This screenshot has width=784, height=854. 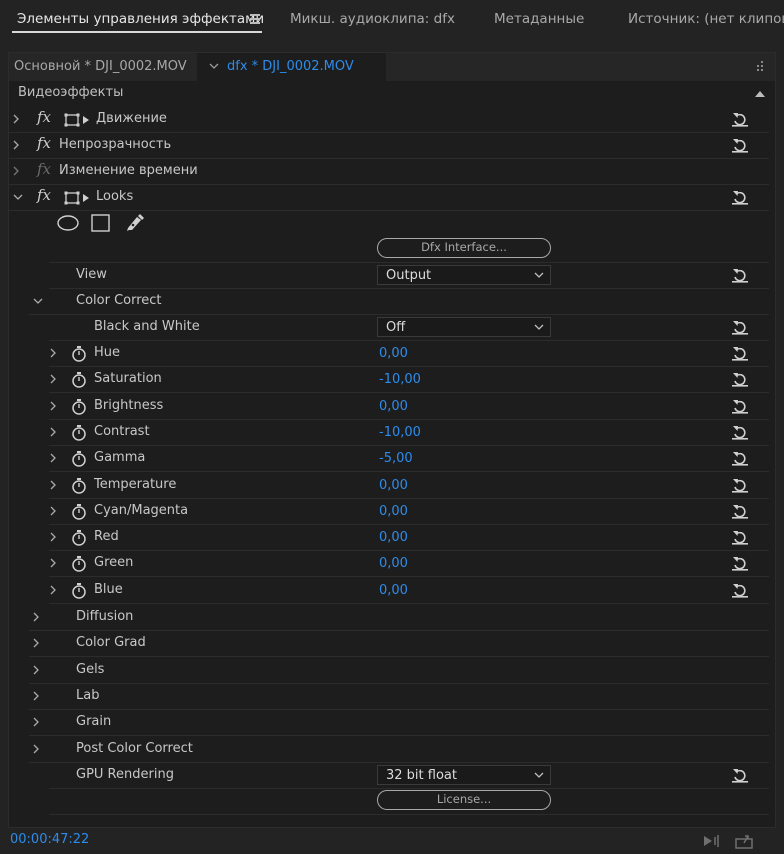 I want to click on group-label: Post Color Correct, so click(x=134, y=748).